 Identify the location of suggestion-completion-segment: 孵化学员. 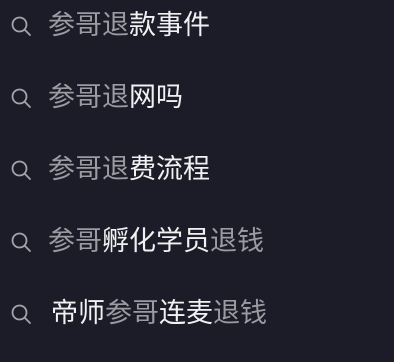
(156, 241).